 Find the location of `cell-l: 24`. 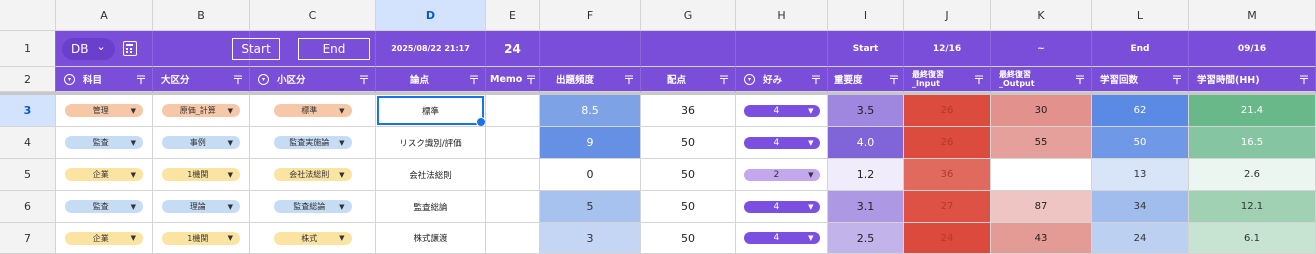

cell-l: 24 is located at coordinates (1140, 238).